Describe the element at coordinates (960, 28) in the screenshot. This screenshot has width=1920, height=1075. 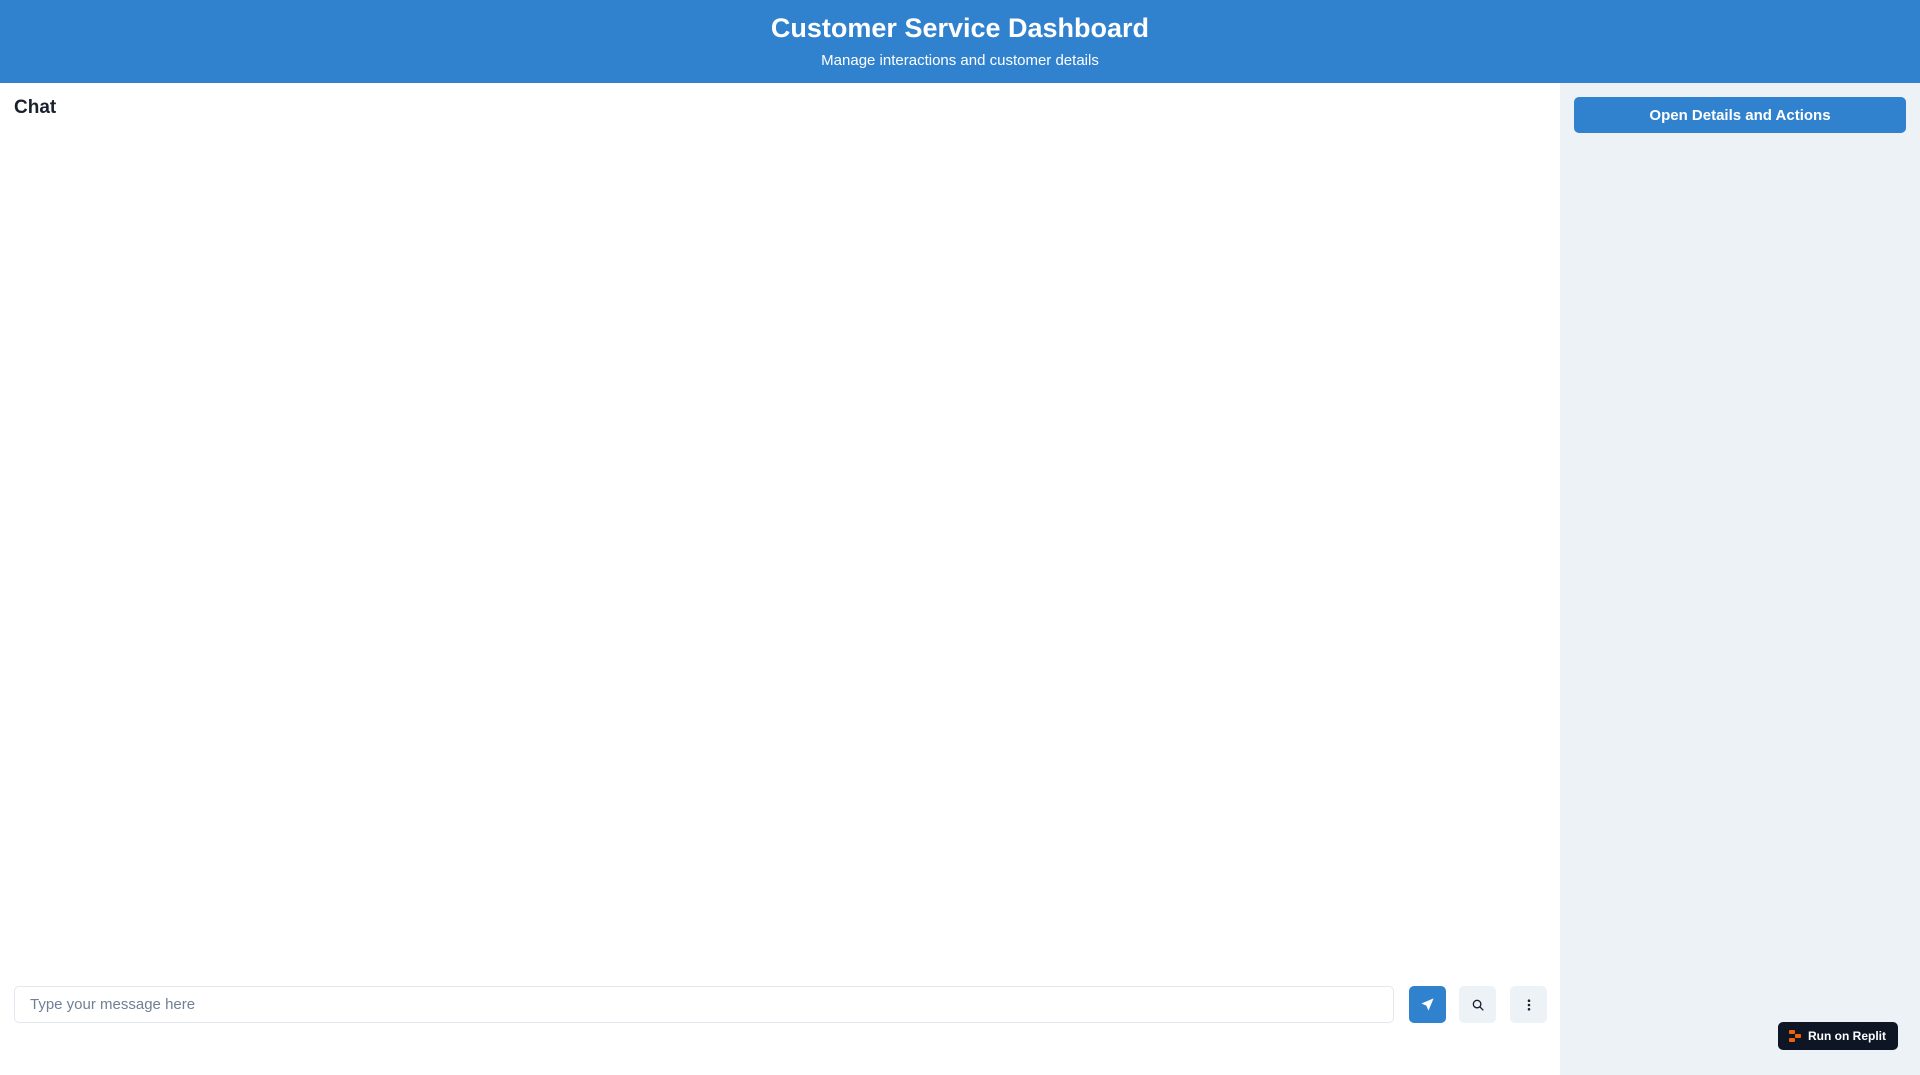
I see `page-title: Customer Service Dashboard` at that location.